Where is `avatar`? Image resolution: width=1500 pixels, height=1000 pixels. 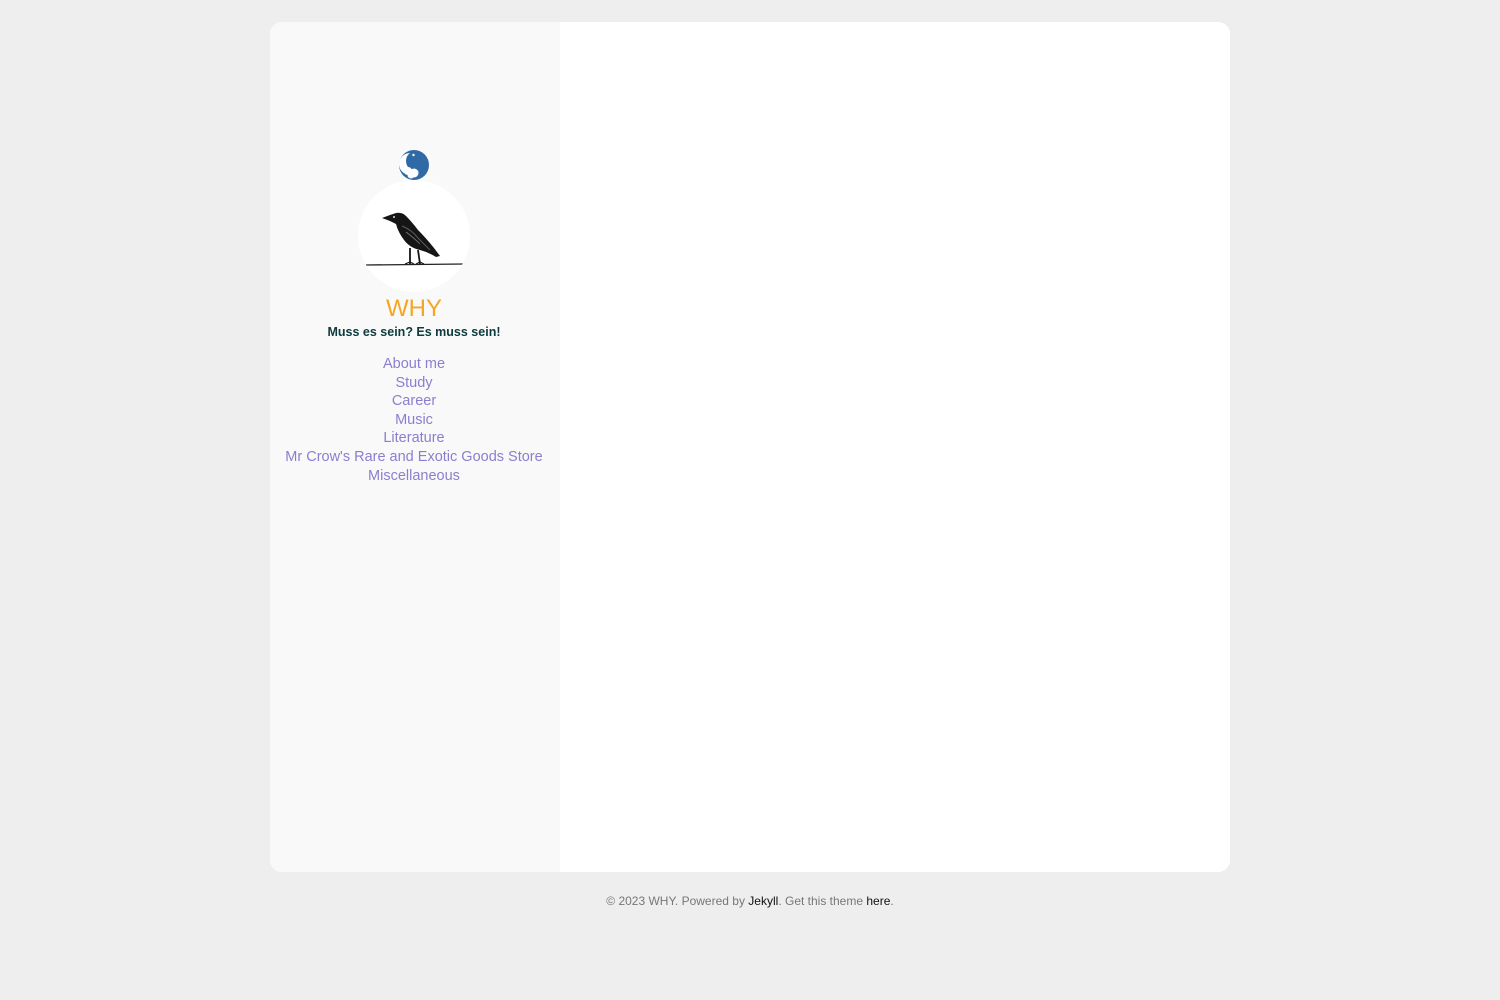
avatar is located at coordinates (414, 236).